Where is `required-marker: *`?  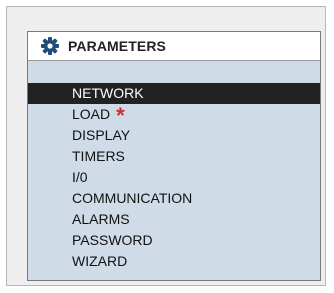 required-marker: * is located at coordinates (120, 115).